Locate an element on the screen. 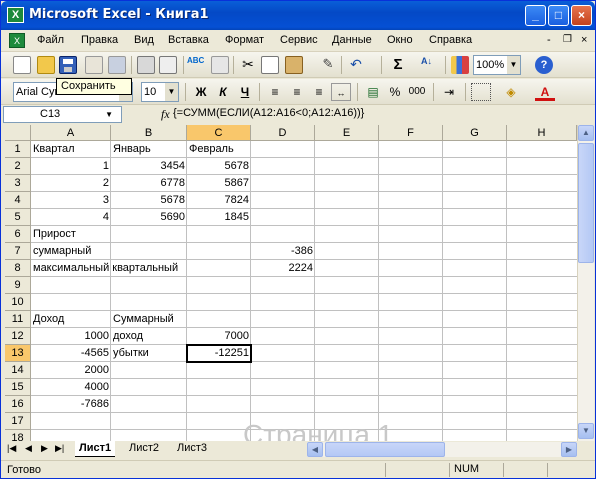  cell-b4: 5678 is located at coordinates (149, 200).